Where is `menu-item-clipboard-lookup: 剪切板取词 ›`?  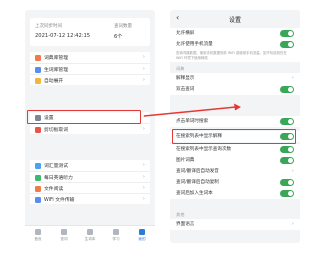
menu-item-clipboard-lookup: 剪切板取词 › is located at coordinates (90, 128).